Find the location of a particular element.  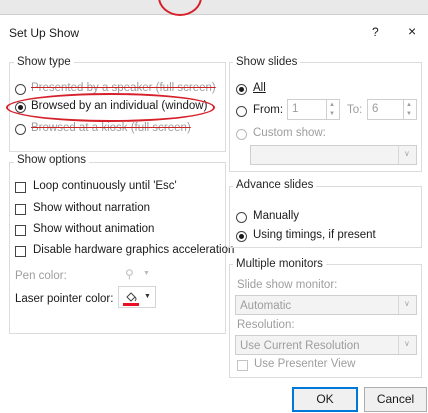

show-without-narration-checkbox is located at coordinates (20, 209).